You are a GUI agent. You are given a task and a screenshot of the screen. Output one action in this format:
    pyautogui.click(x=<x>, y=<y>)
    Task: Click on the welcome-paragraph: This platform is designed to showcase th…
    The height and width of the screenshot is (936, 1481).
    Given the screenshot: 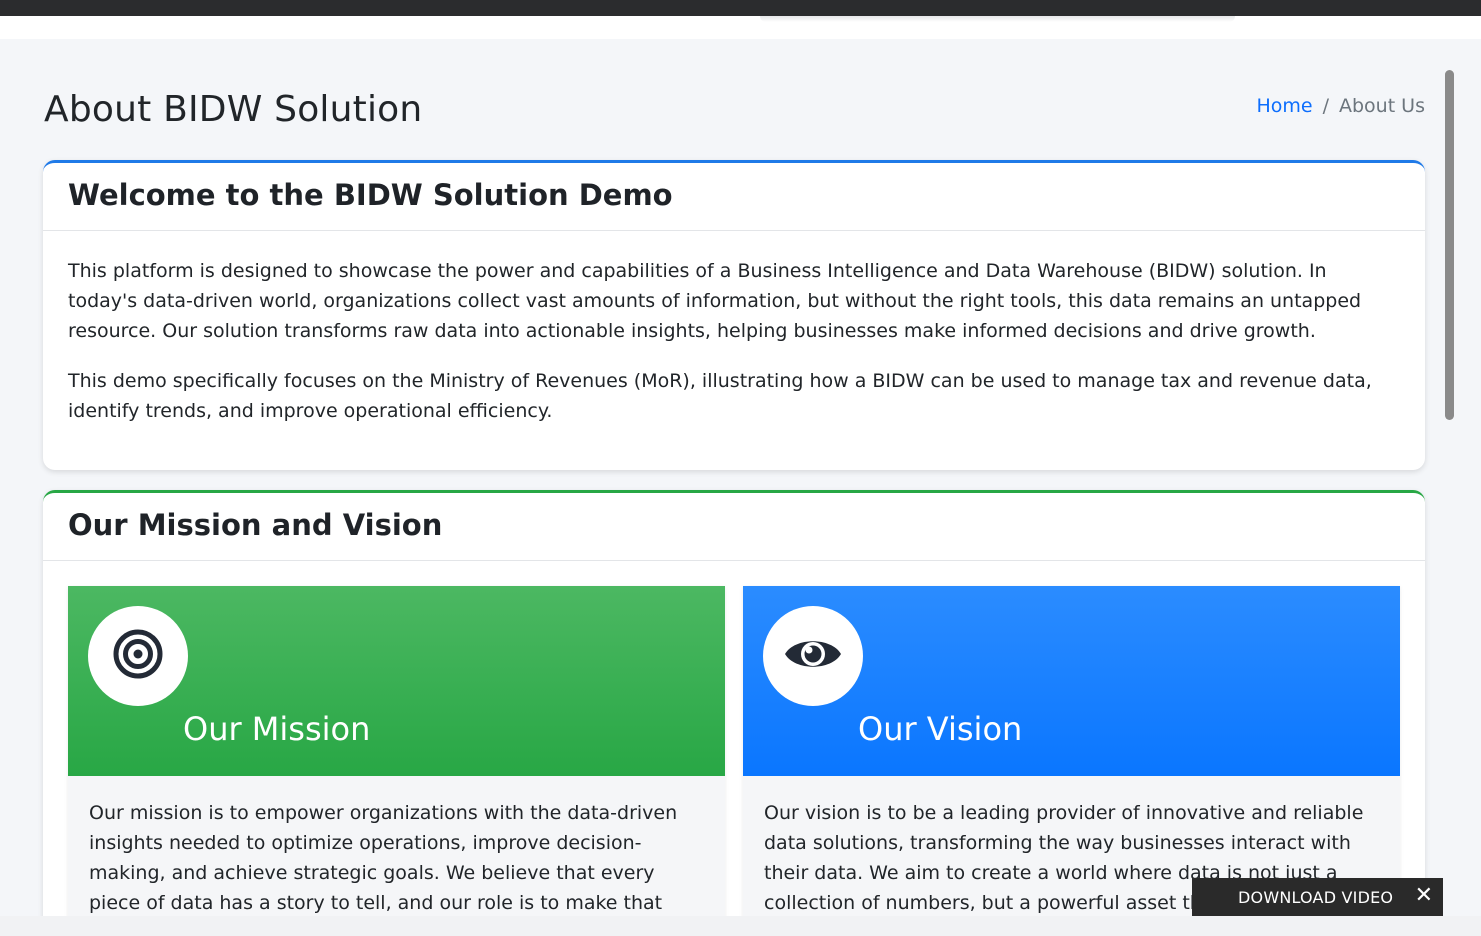 What is the action you would take?
    pyautogui.click(x=715, y=301)
    